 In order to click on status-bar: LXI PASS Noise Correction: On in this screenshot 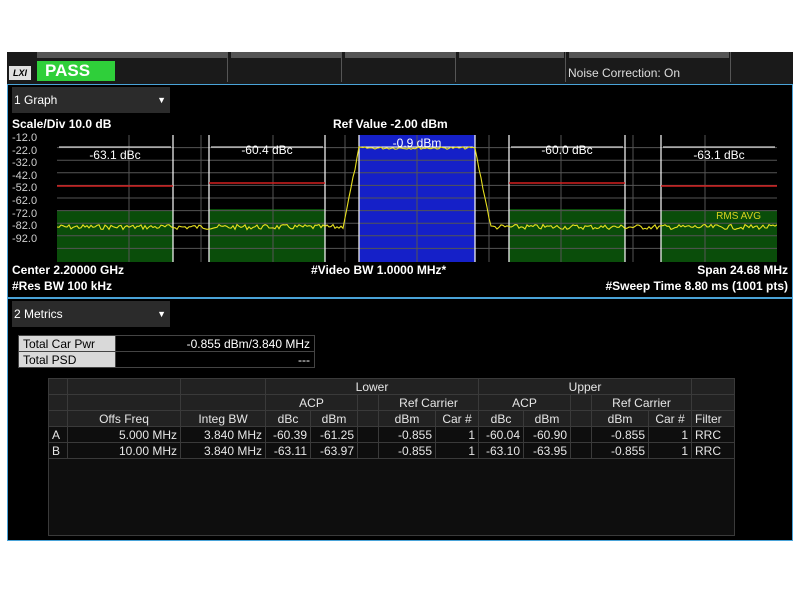, I will do `click(400, 68)`.